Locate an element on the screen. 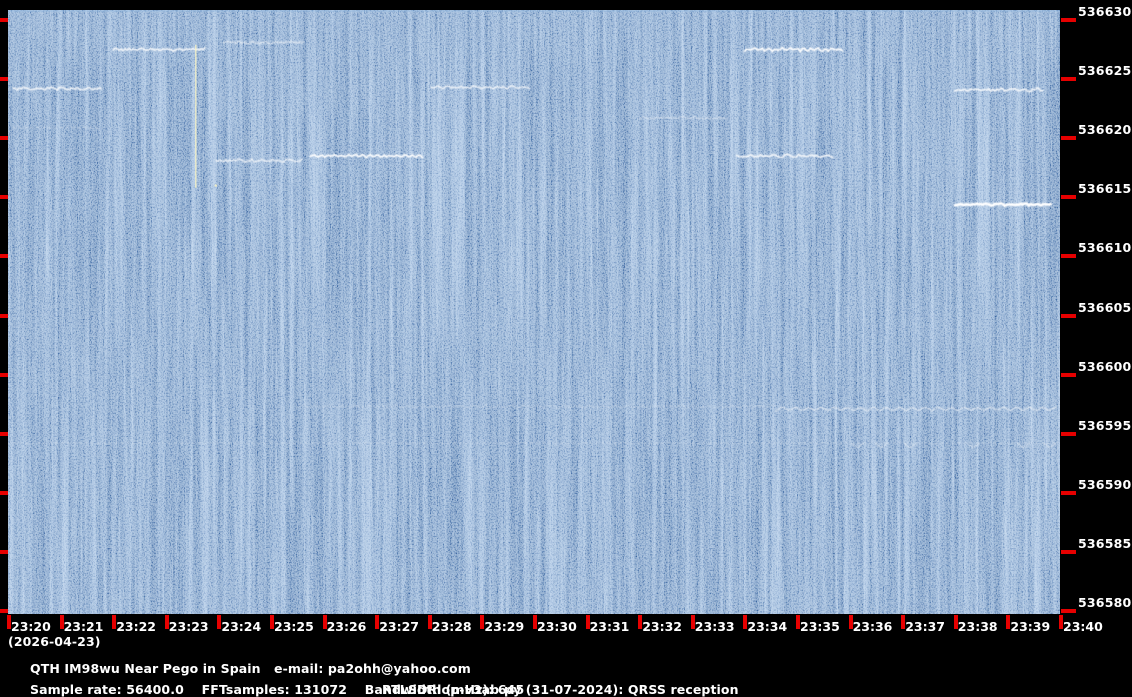 The image size is (1132, 697). freq-tick-label: 5365850 is located at coordinates (1105, 543).